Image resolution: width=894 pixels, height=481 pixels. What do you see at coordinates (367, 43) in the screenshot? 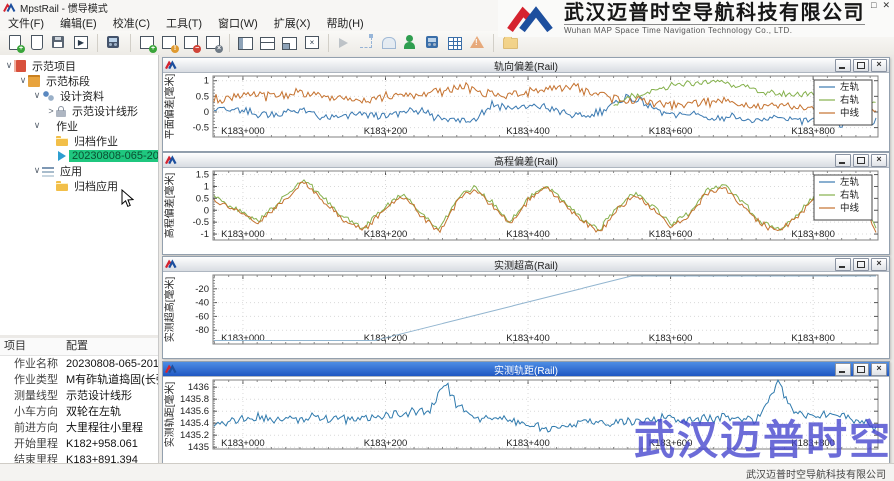
I see `route-icon` at bounding box center [367, 43].